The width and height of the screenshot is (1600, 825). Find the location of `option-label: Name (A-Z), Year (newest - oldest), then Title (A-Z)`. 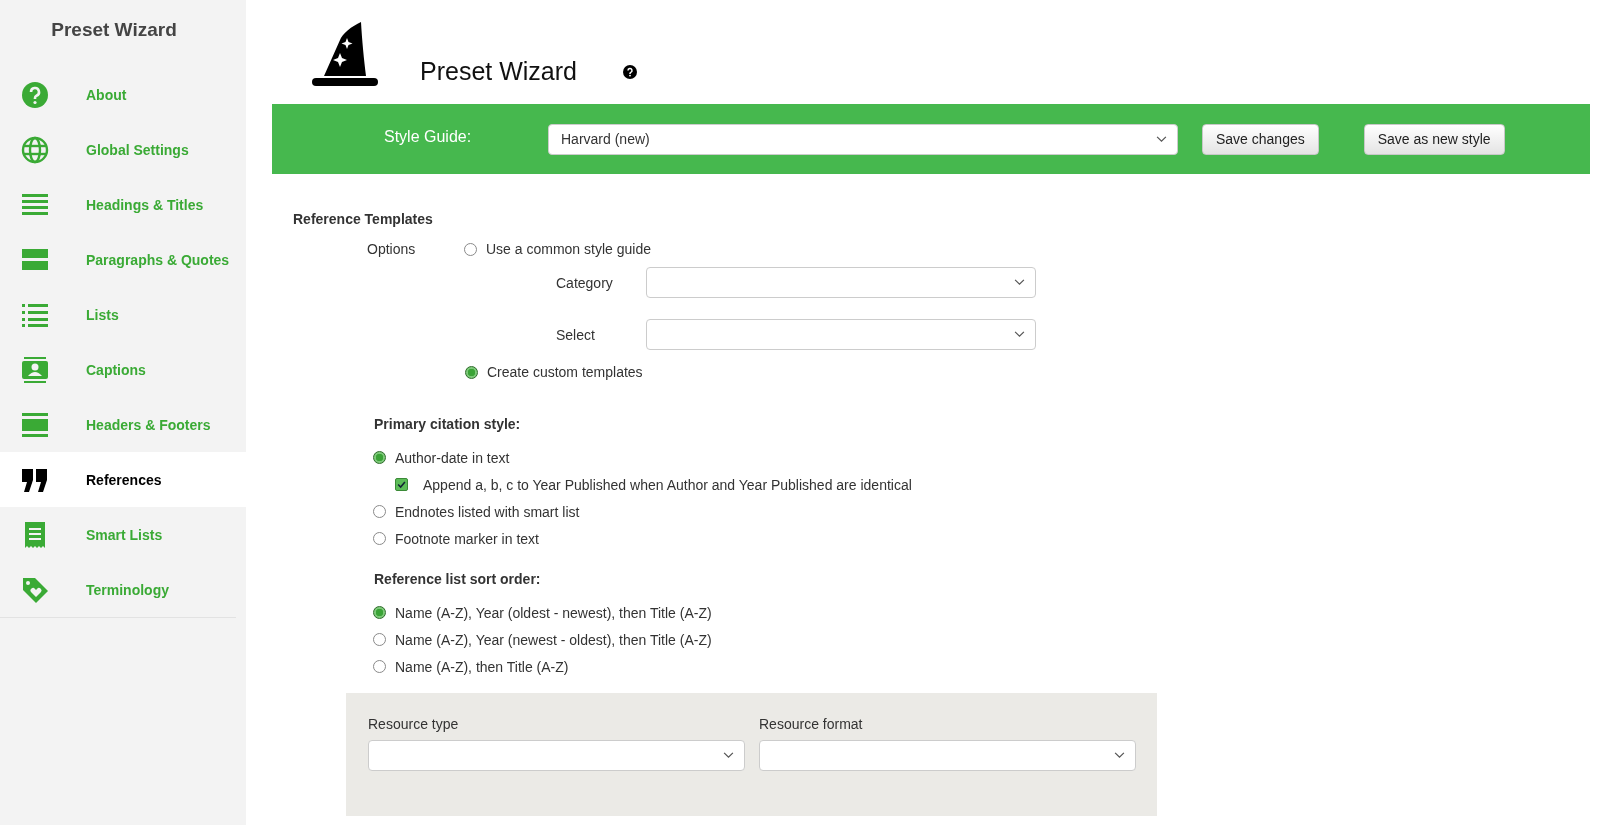

option-label: Name (A-Z), Year (newest - oldest), then Title (A-Z) is located at coordinates (553, 639).